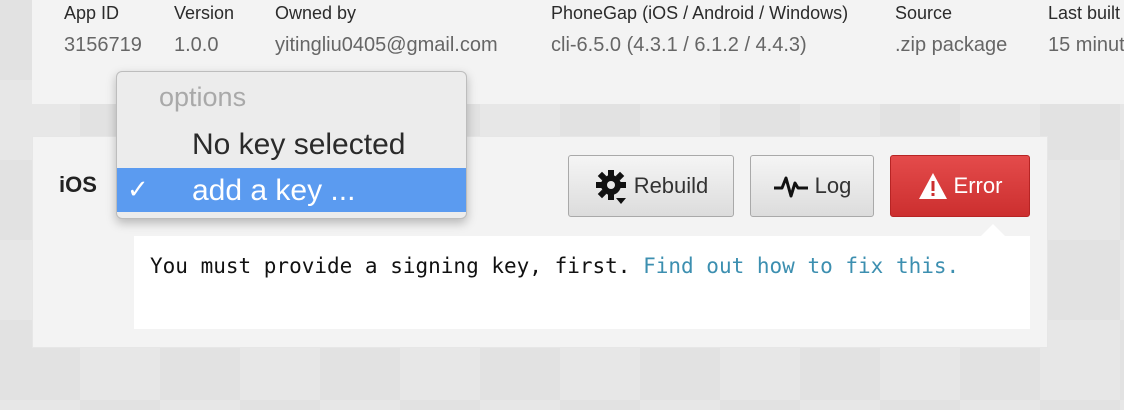 The width and height of the screenshot is (1124, 410). I want to click on rebuild-button: Rebuild, so click(651, 186).